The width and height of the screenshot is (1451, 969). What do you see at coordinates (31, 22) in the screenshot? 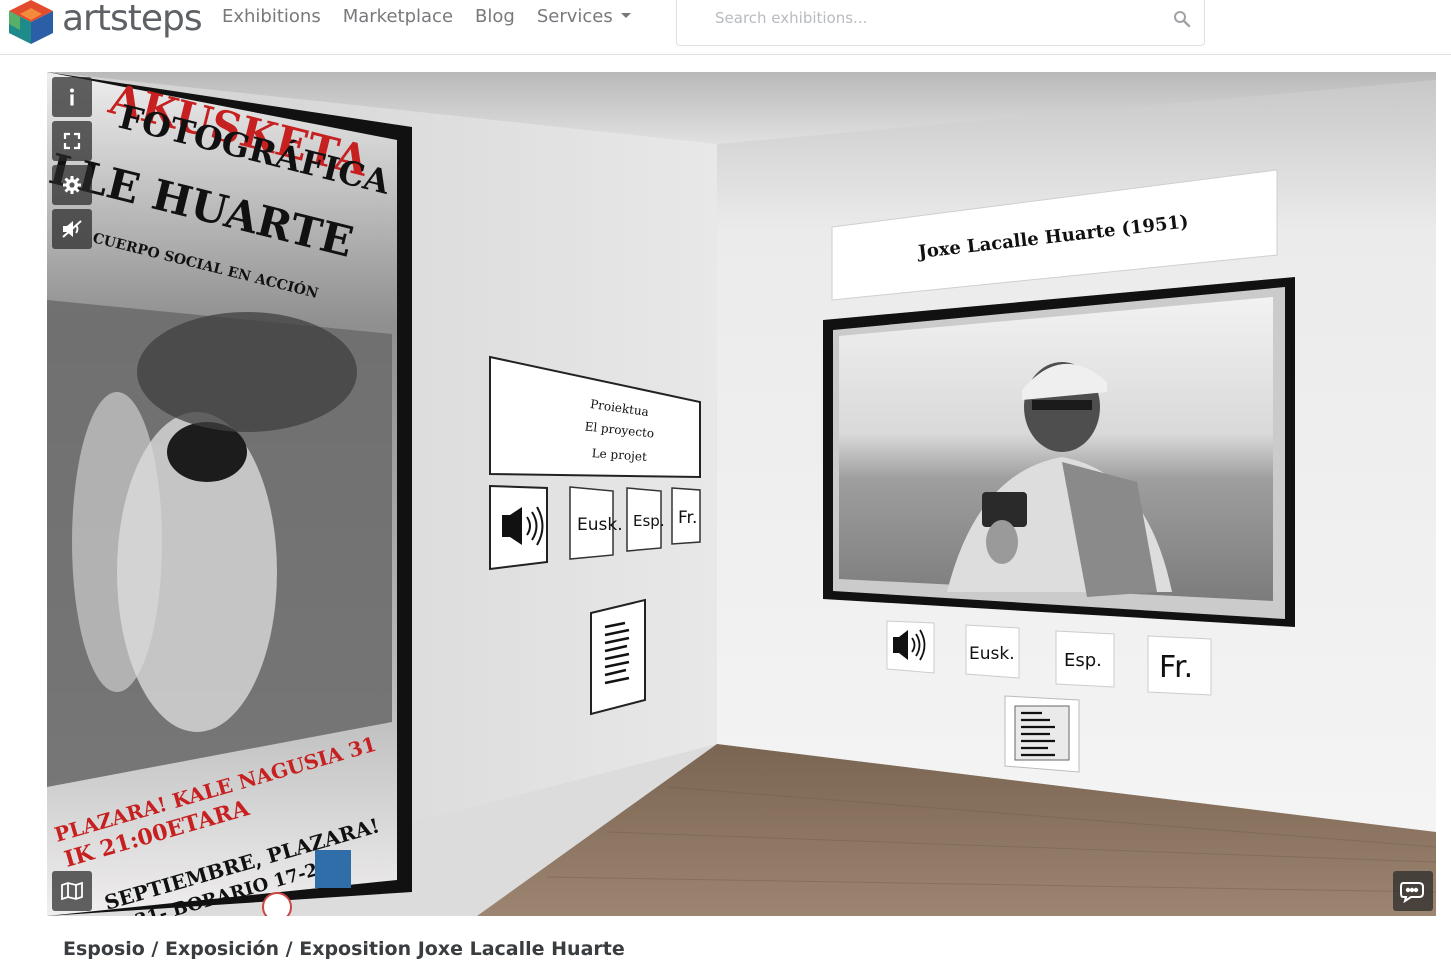
I see `artsteps-cube-icon` at bounding box center [31, 22].